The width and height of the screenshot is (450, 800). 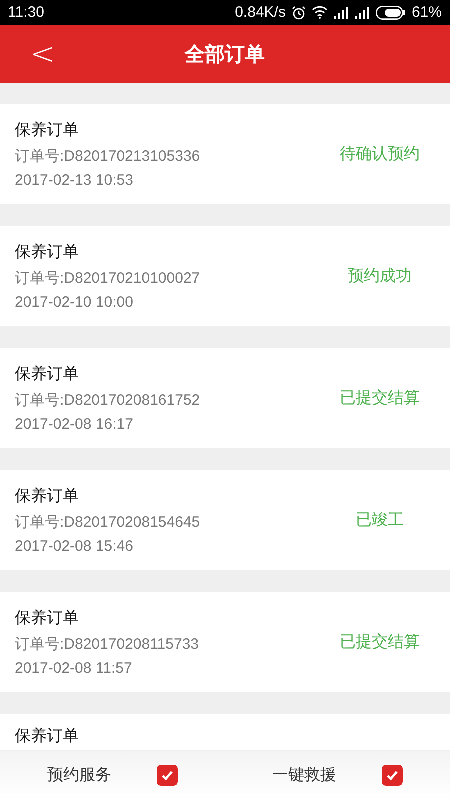 What do you see at coordinates (225, 642) in the screenshot?
I see `order-card: 保养订单 订单号:D820170208115733 2017-02-08 11:57 已提交结算` at bounding box center [225, 642].